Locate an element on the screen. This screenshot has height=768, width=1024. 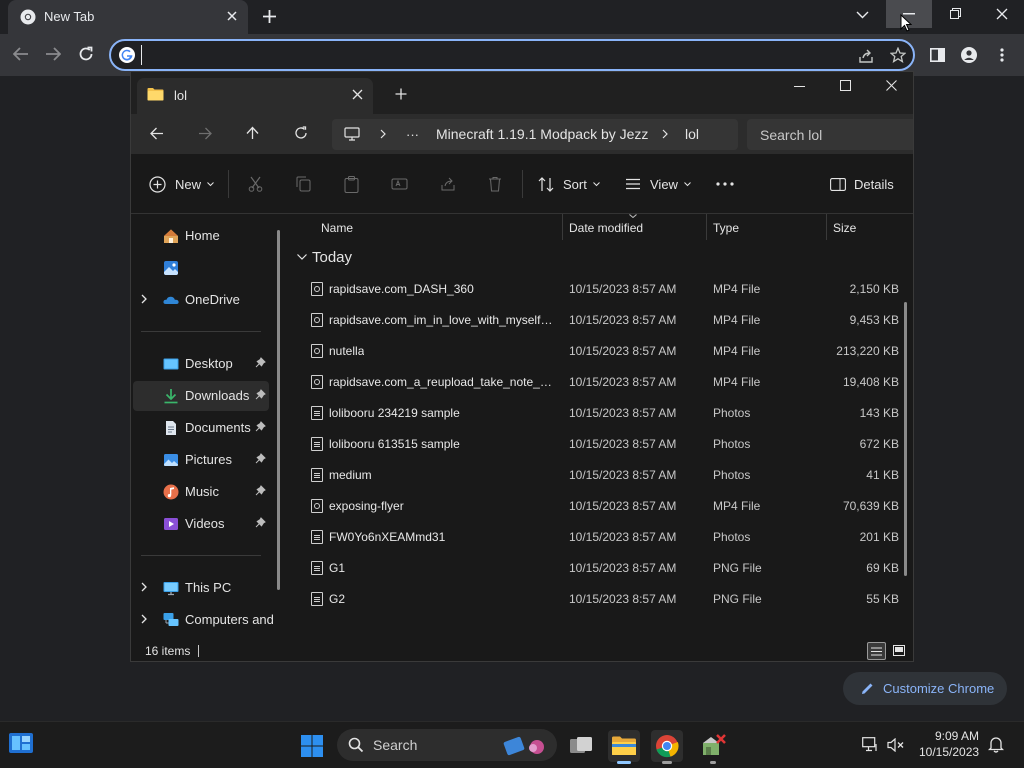
new-button: New is located at coordinates (181, 184).